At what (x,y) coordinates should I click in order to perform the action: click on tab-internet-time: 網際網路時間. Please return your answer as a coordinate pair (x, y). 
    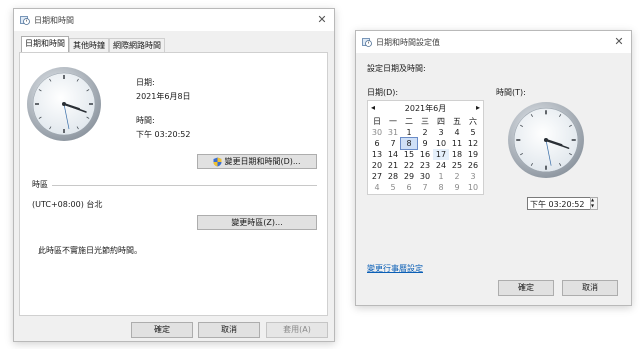
    Looking at the image, I should click on (137, 45).